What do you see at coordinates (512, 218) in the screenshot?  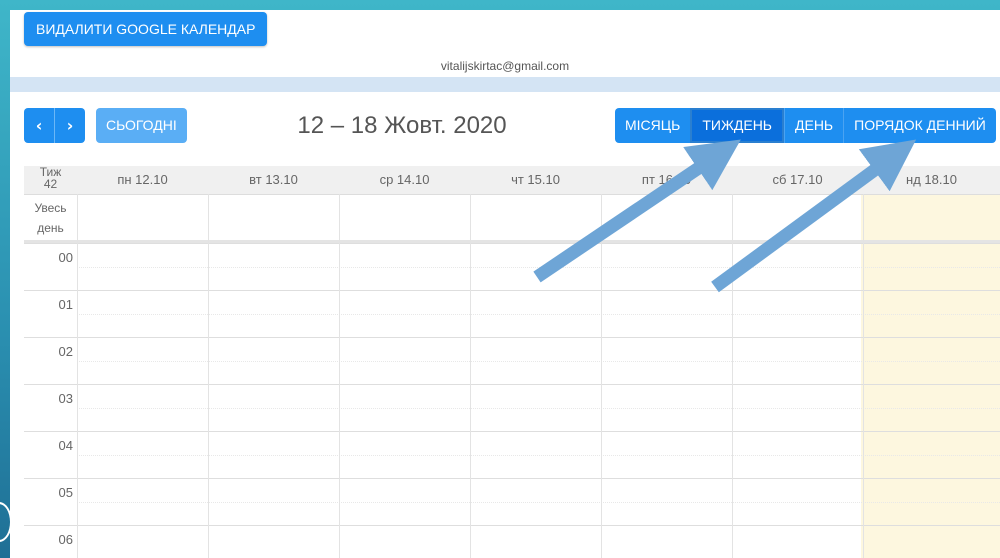 I see `all-day-row: Увесь день` at bounding box center [512, 218].